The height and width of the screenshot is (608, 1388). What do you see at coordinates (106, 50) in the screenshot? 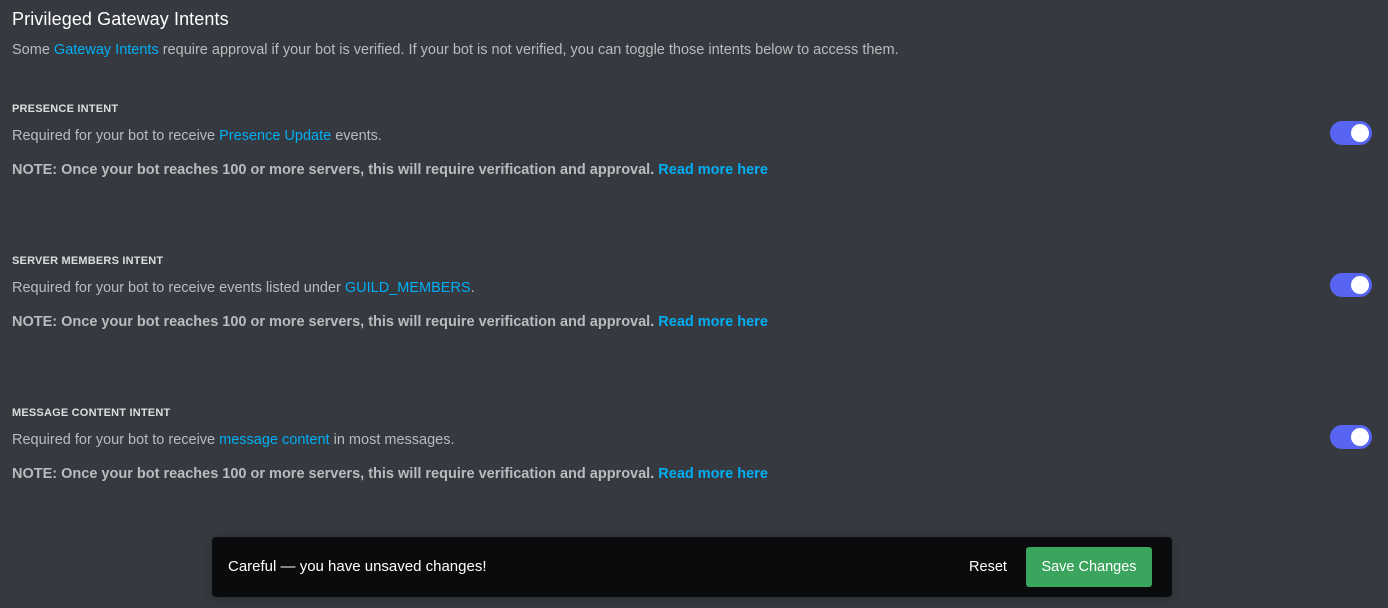
I see `gateway-intents-link: Gateway Intents` at bounding box center [106, 50].